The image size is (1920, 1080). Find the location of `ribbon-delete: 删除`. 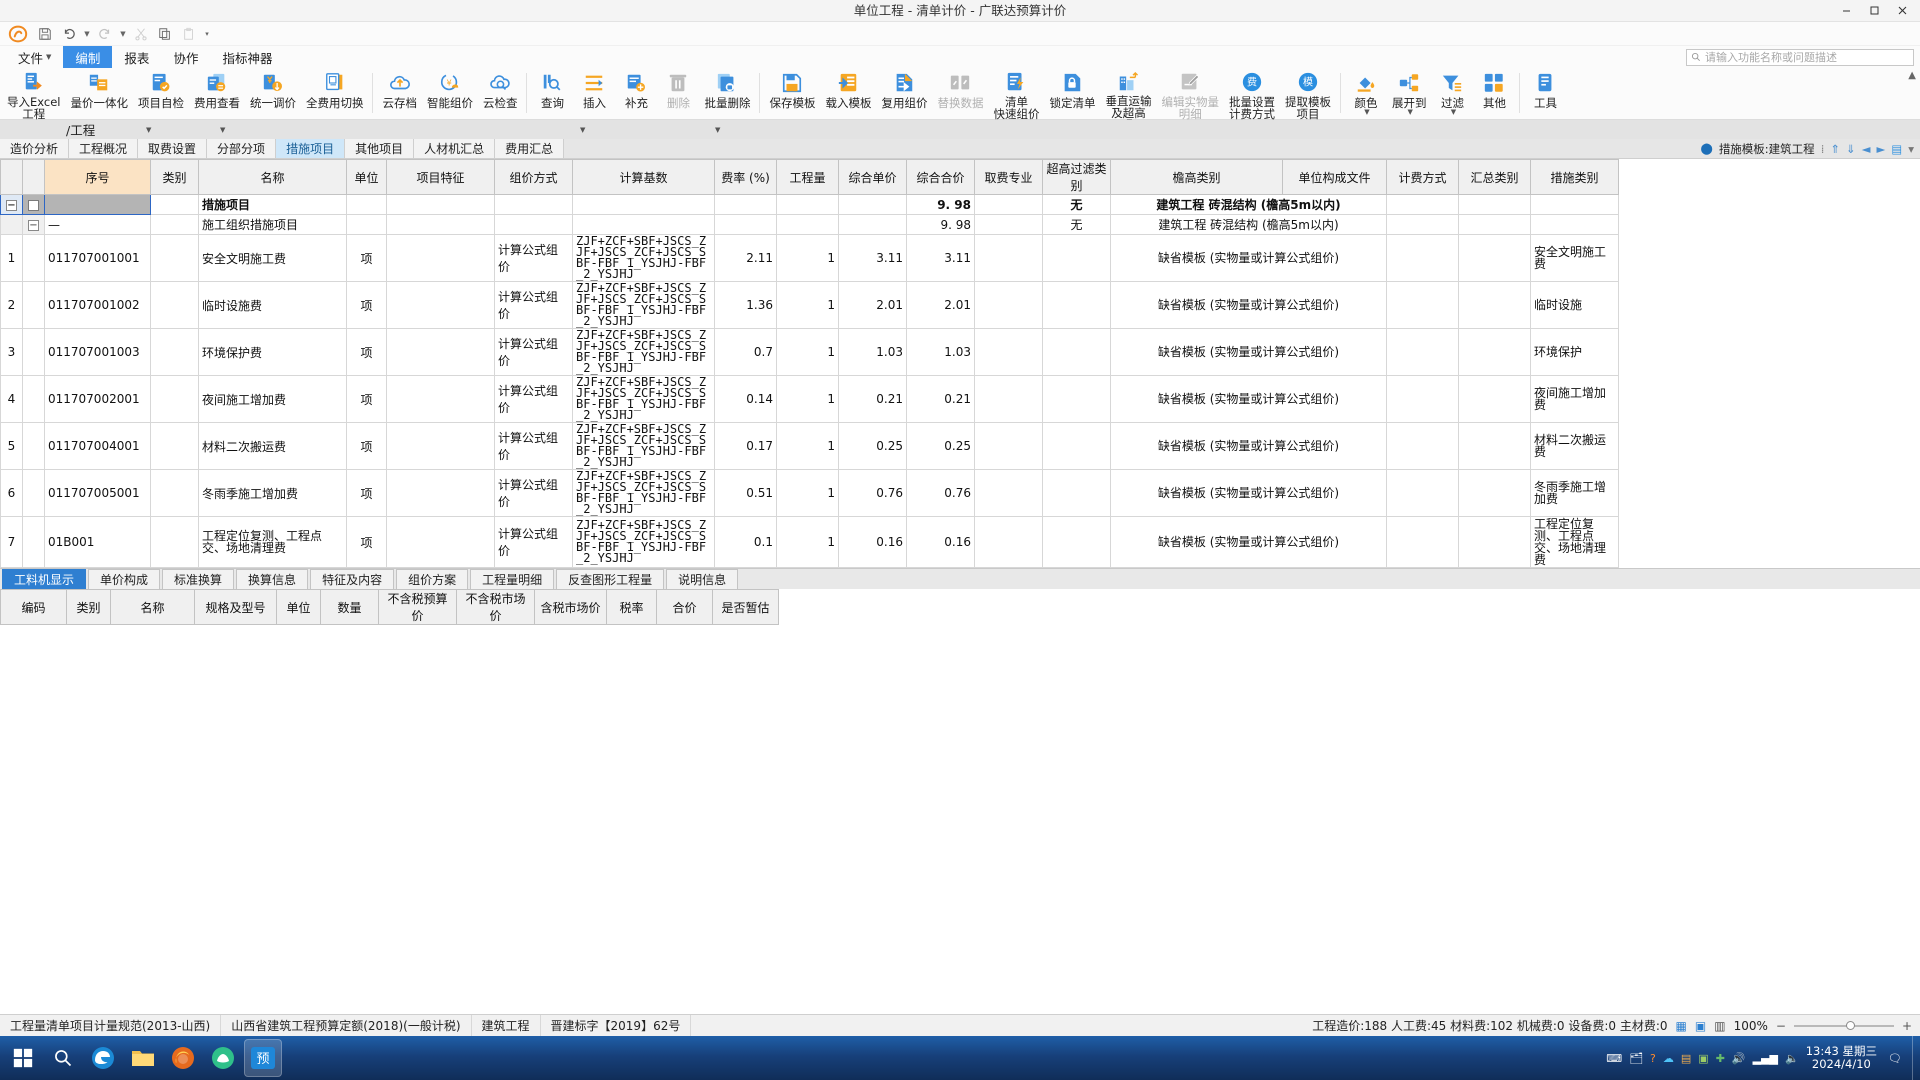

ribbon-delete: 删除 is located at coordinates (678, 94).